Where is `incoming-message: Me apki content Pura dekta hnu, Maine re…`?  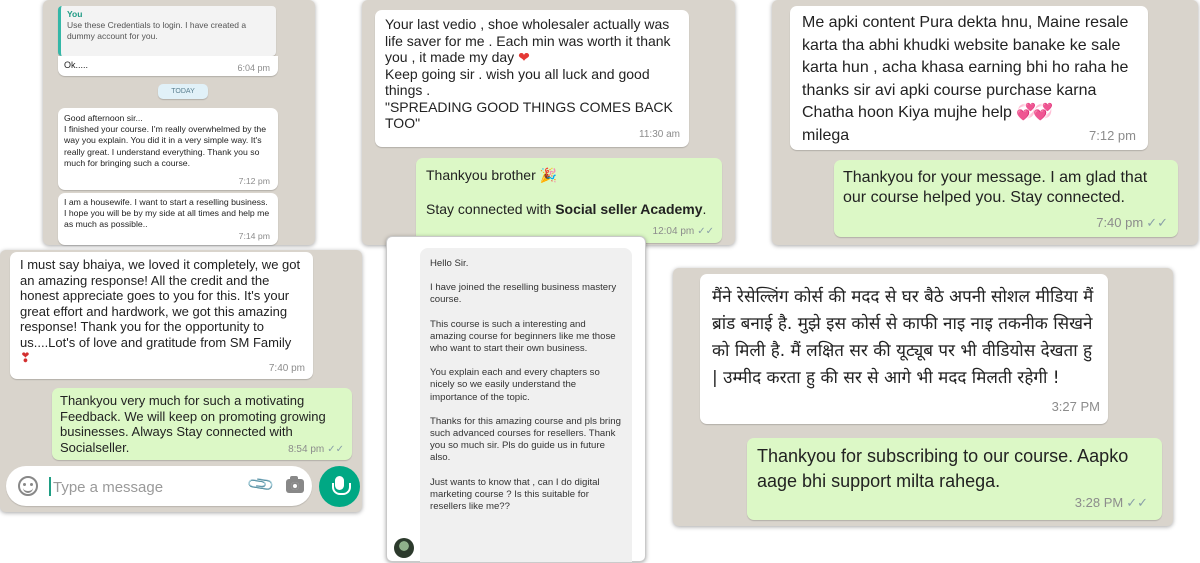 incoming-message: Me apki content Pura dekta hnu, Maine re… is located at coordinates (969, 78).